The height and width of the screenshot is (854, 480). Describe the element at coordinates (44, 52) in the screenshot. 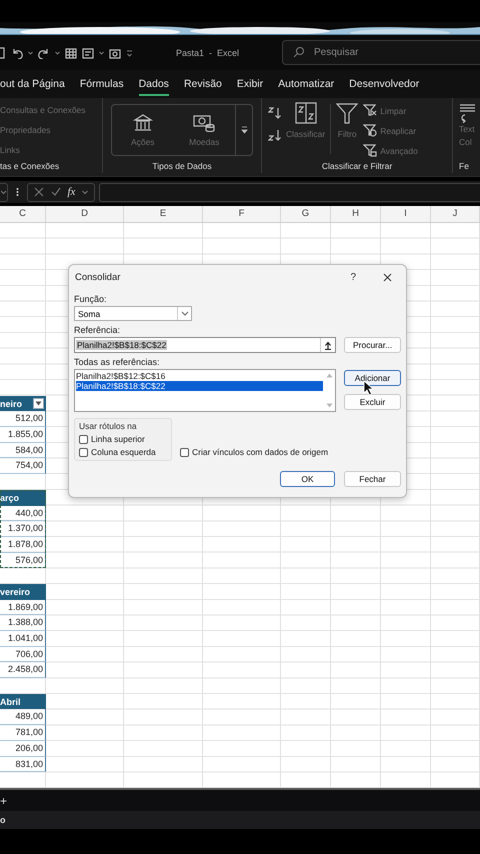

I see `redo-icon` at that location.